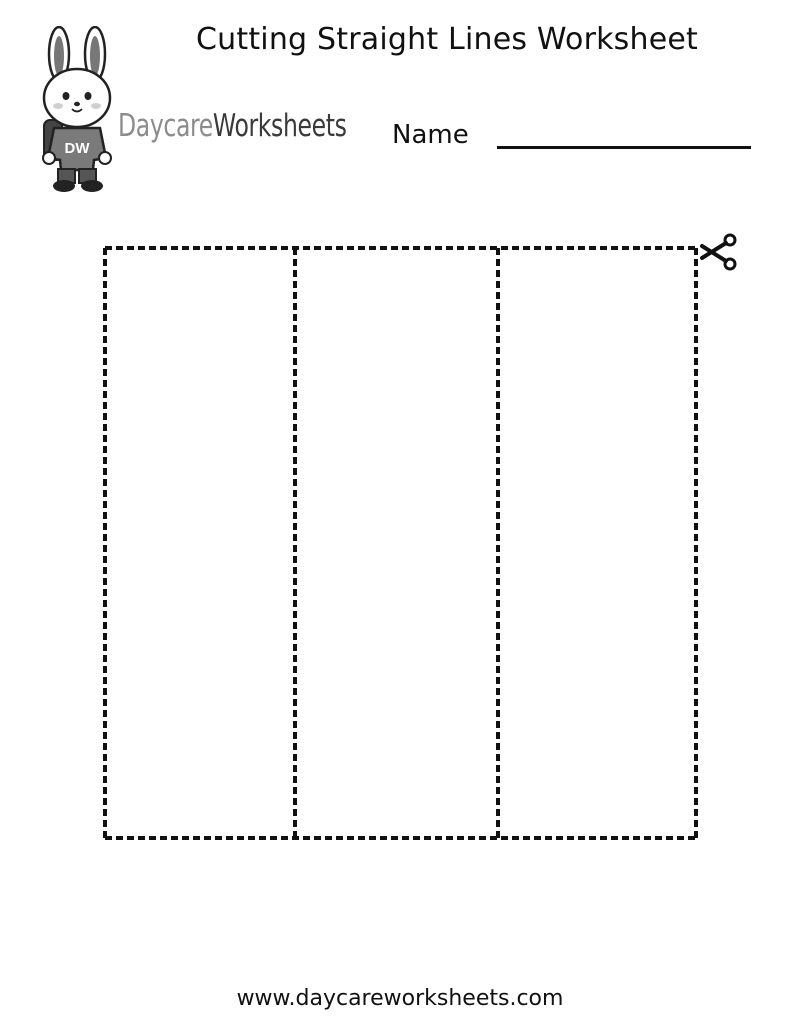 The image size is (800, 1035). Describe the element at coordinates (624, 147) in the screenshot. I see `name-write-line` at that location.